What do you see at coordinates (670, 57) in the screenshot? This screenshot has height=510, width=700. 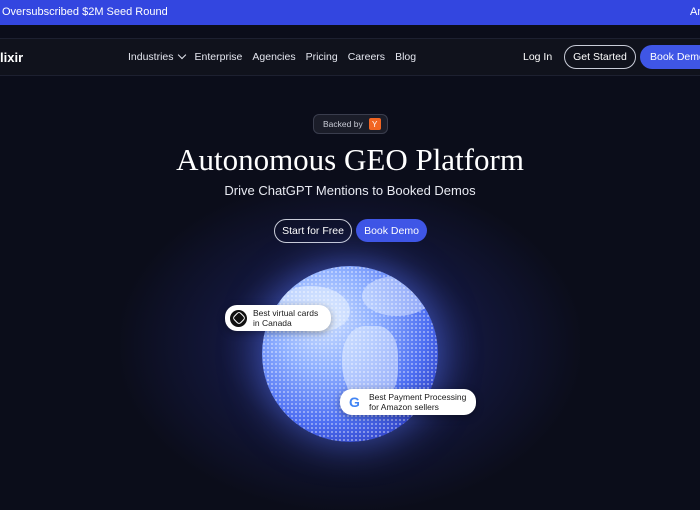 I see `book-demo-nav-button: Book Demo` at bounding box center [670, 57].